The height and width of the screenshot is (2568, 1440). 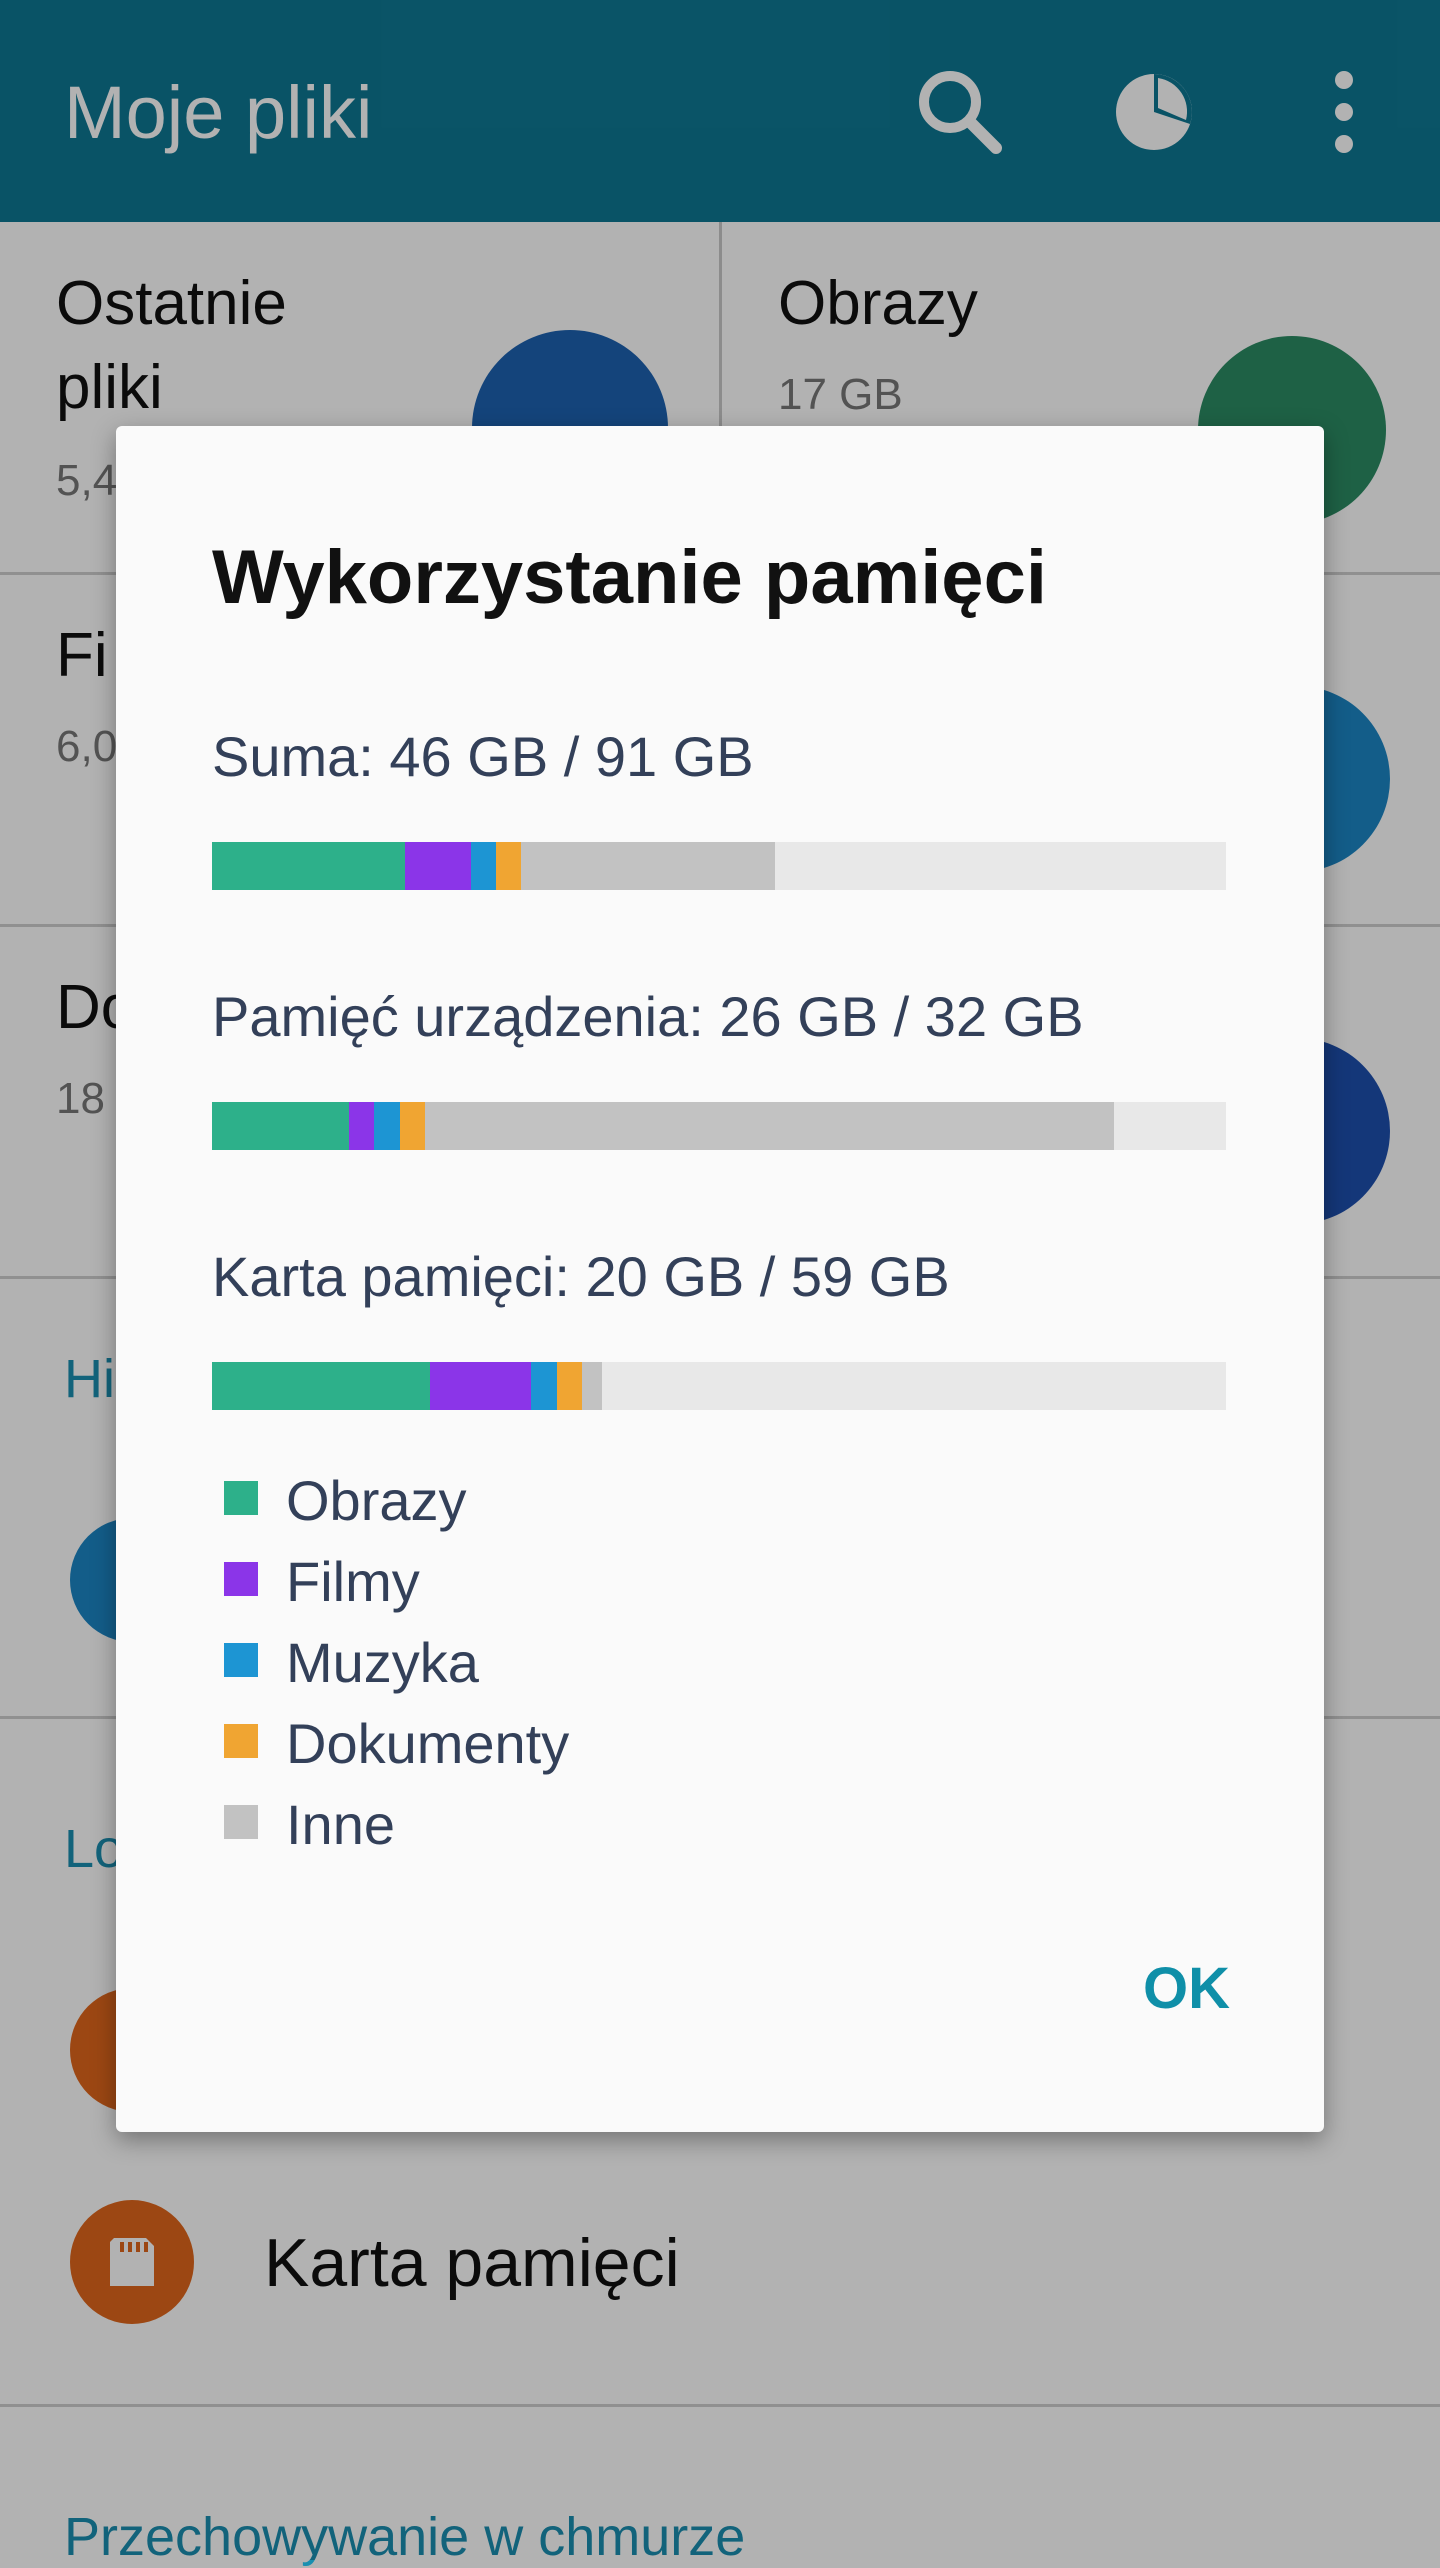 I want to click on total-usage-bar, so click(x=719, y=866).